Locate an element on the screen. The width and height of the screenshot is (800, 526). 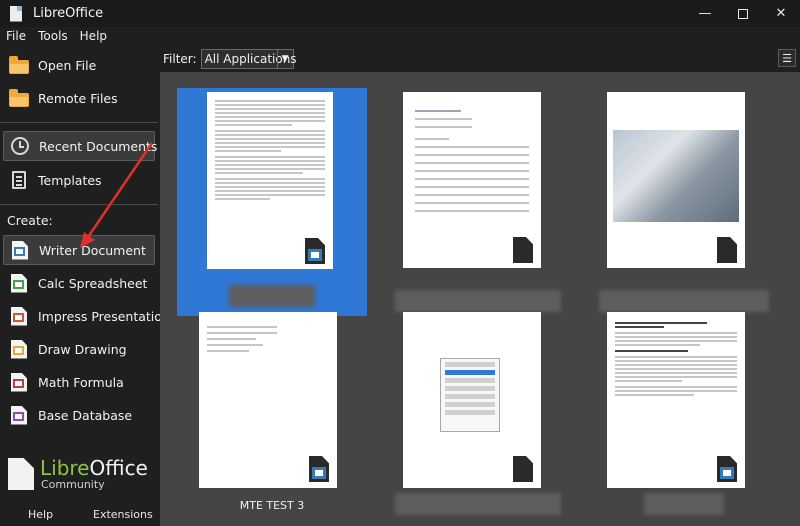
template-icon is located at coordinates (19, 180).